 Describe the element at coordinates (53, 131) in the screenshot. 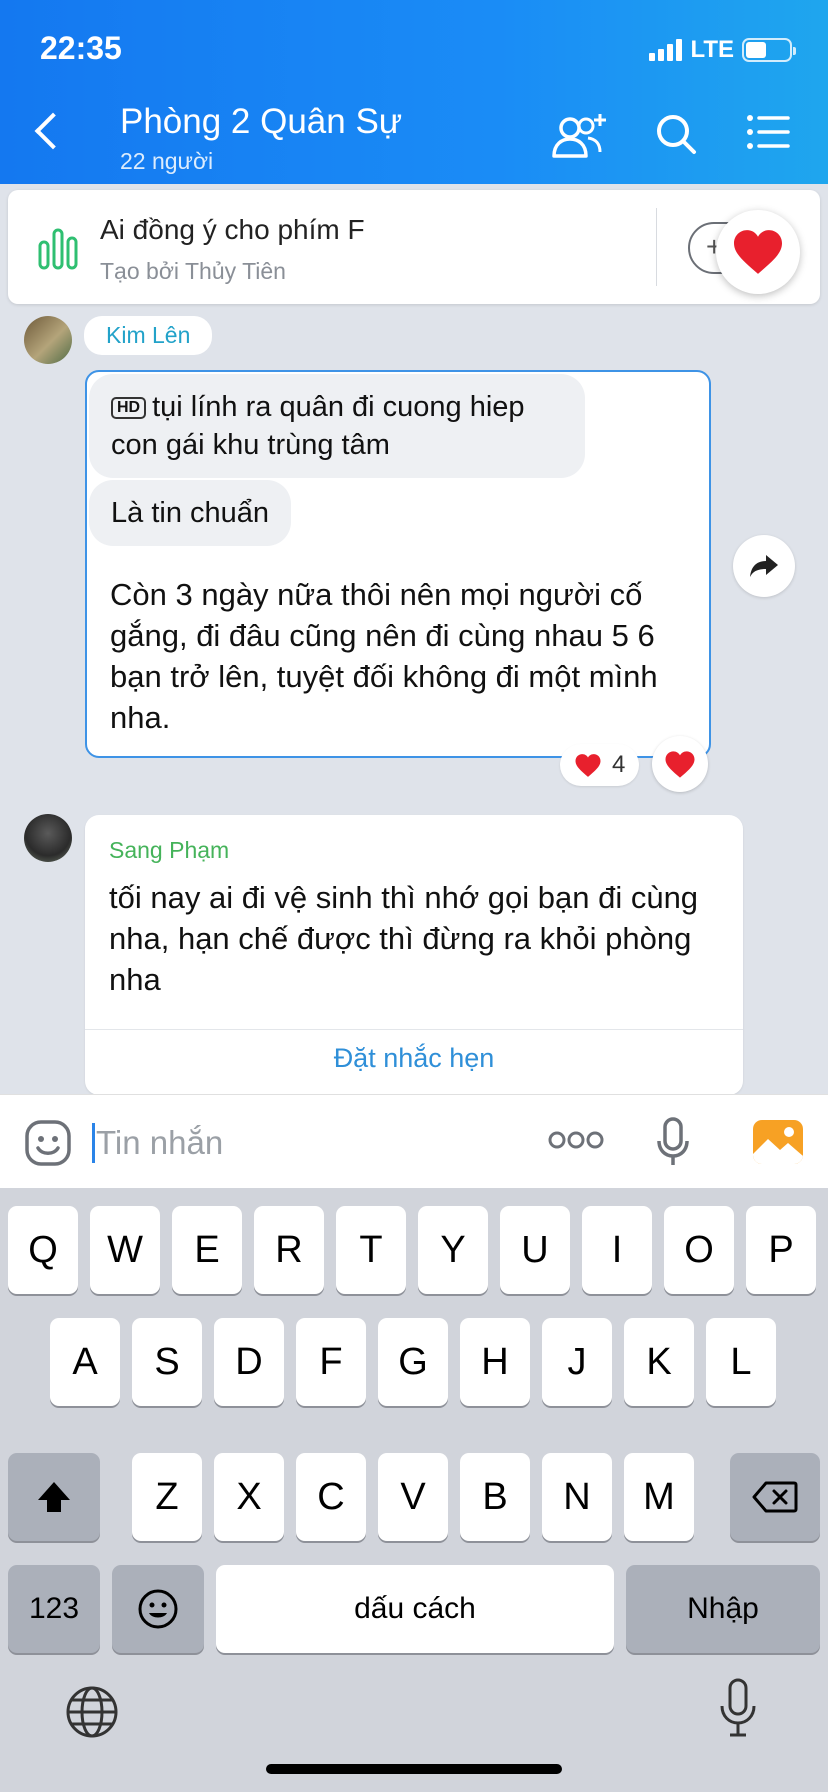

I see `back-icon` at that location.